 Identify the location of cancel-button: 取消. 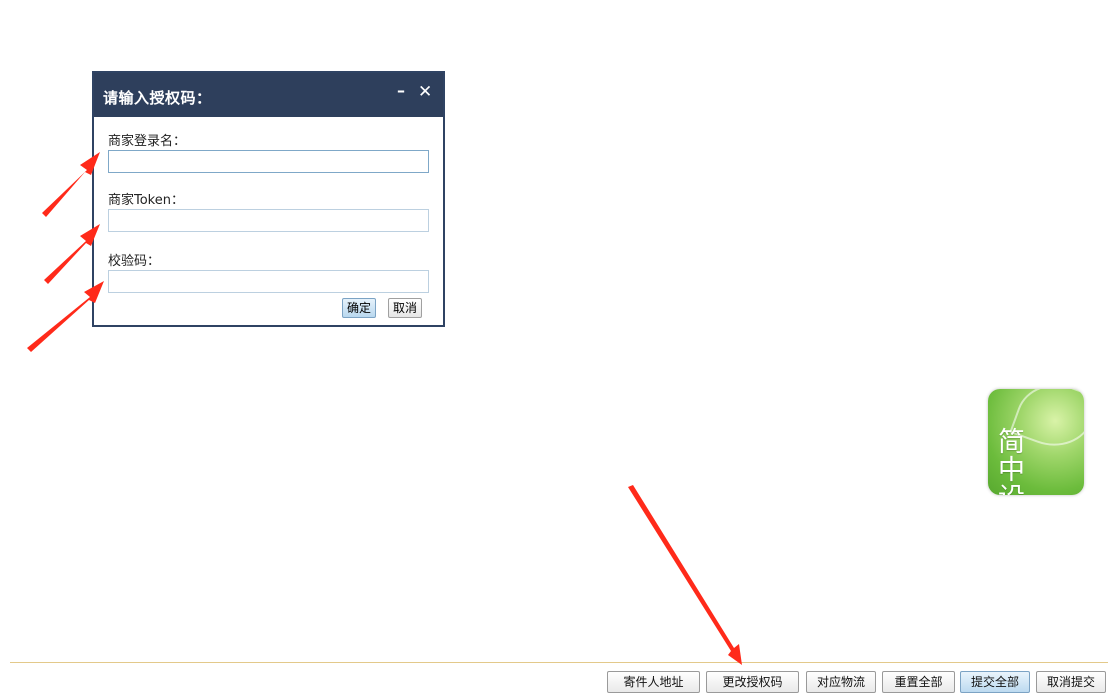
(405, 308).